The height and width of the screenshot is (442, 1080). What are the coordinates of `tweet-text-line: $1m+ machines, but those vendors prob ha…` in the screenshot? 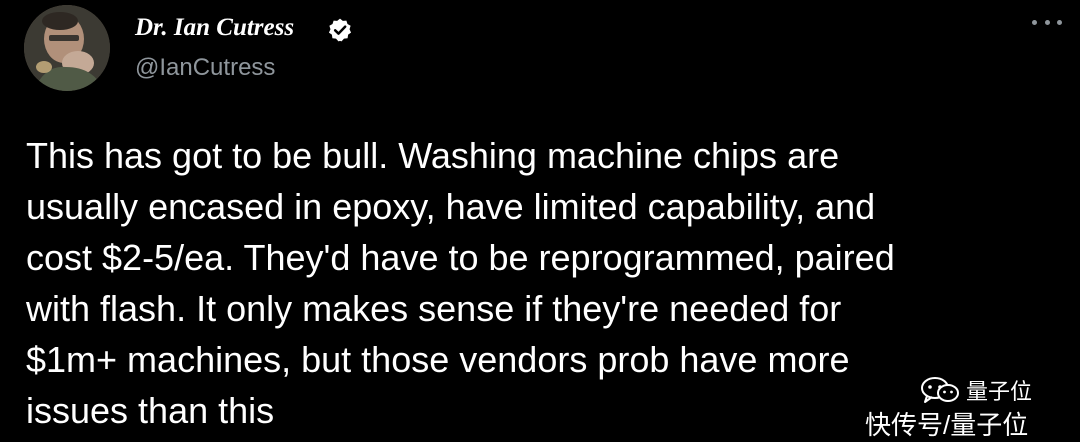 It's located at (438, 359).